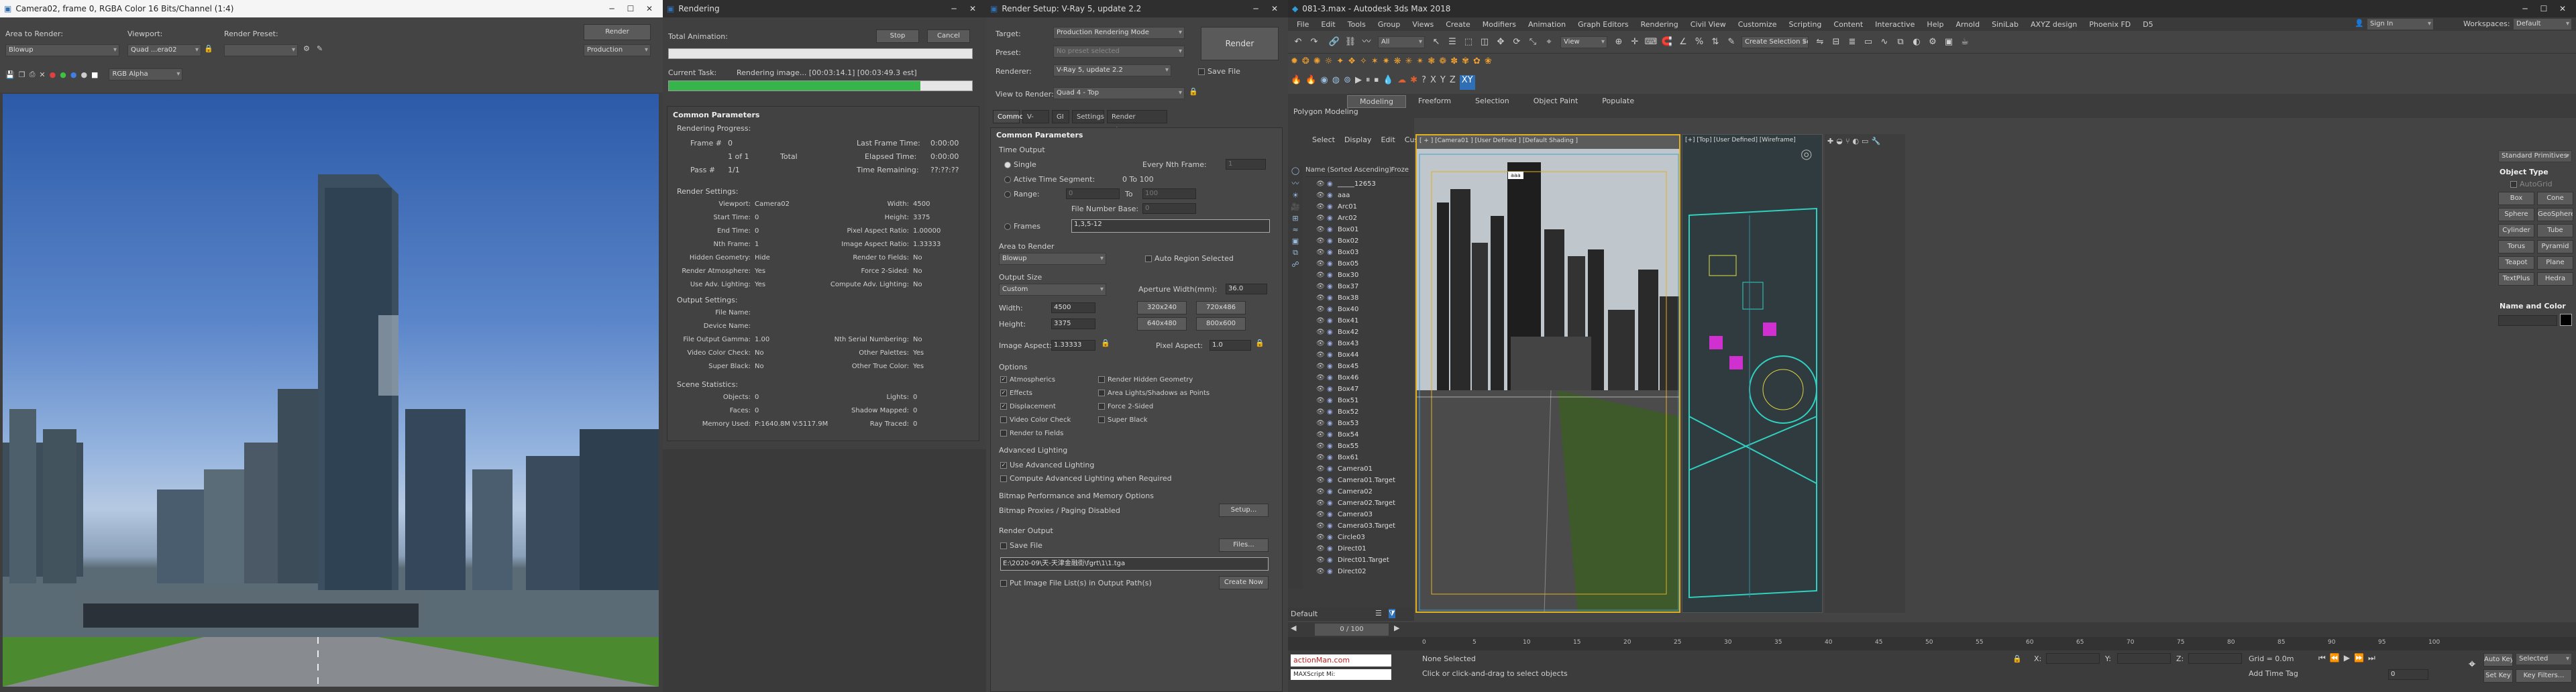 The height and width of the screenshot is (692, 2576). What do you see at coordinates (1420, 63) in the screenshot?
I see `tool-icon: ✴` at bounding box center [1420, 63].